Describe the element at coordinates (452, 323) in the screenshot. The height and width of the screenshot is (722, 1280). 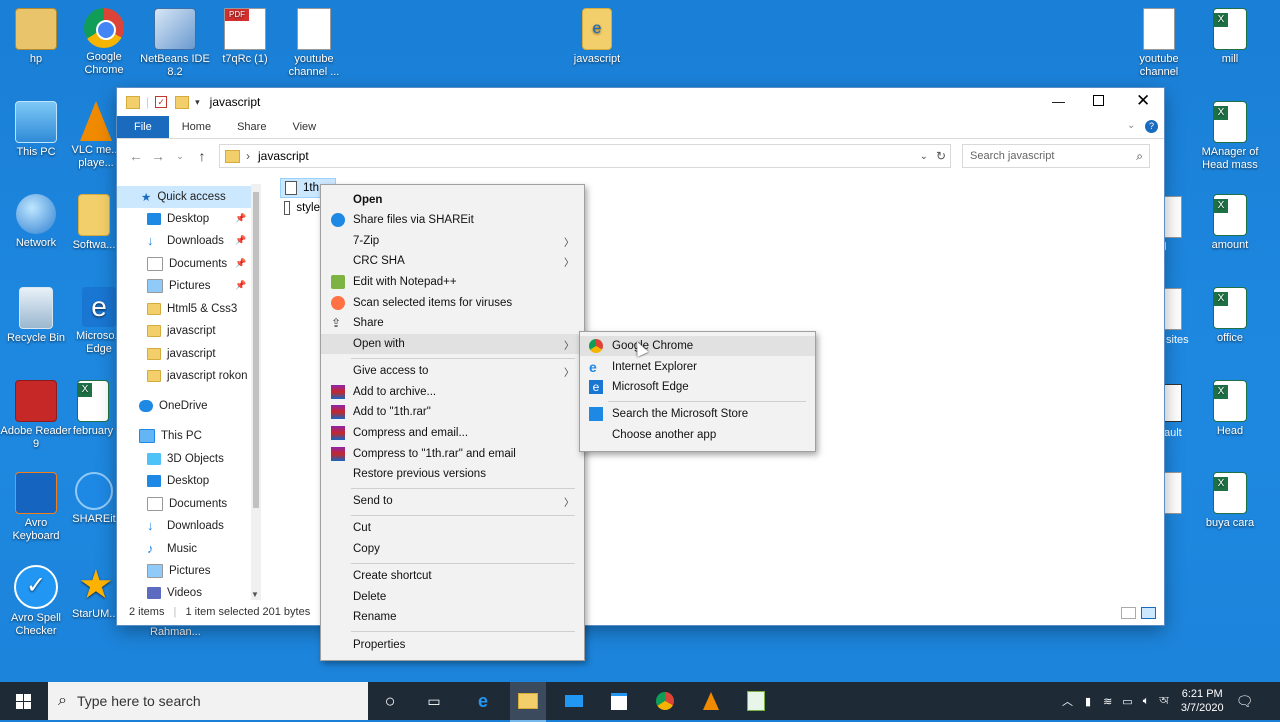
I see `menu-item-share: ⇪ Share` at that location.